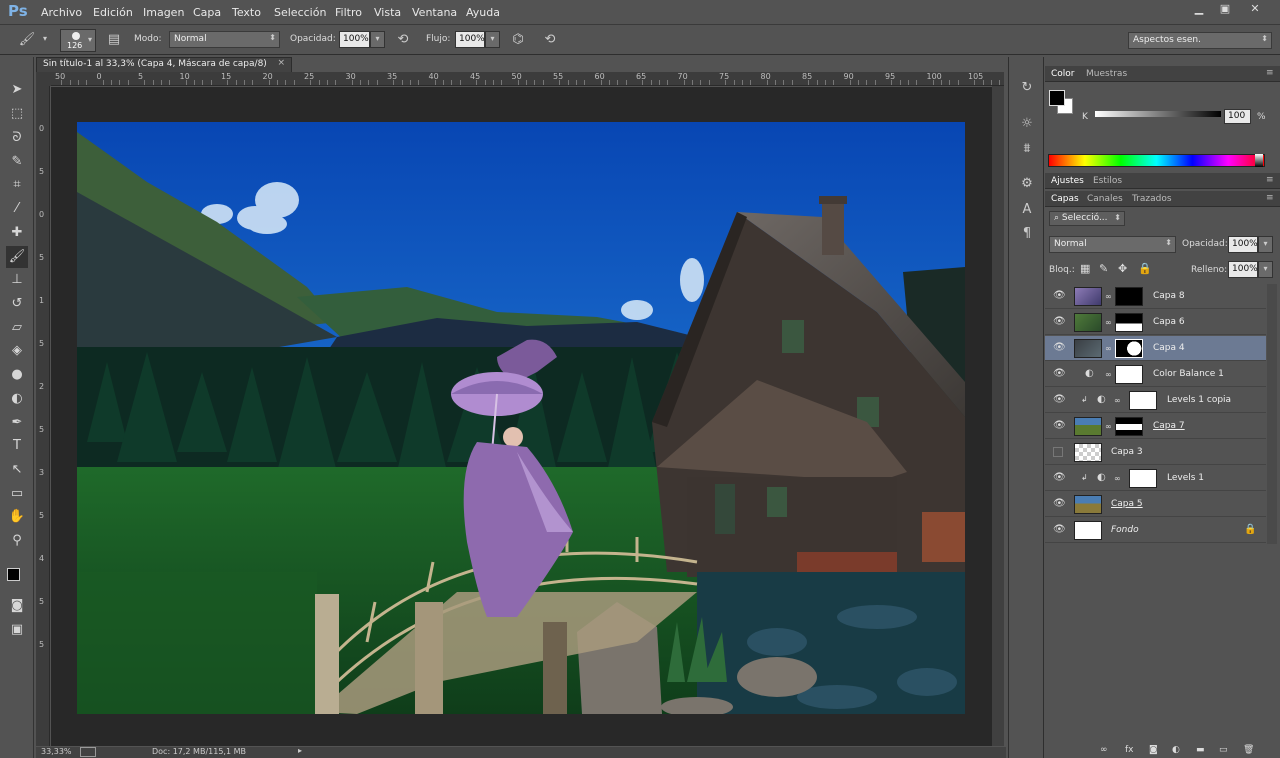 This screenshot has width=1280, height=758. Describe the element at coordinates (281, 63) in the screenshot. I see `close-tab-icon: ×` at that location.